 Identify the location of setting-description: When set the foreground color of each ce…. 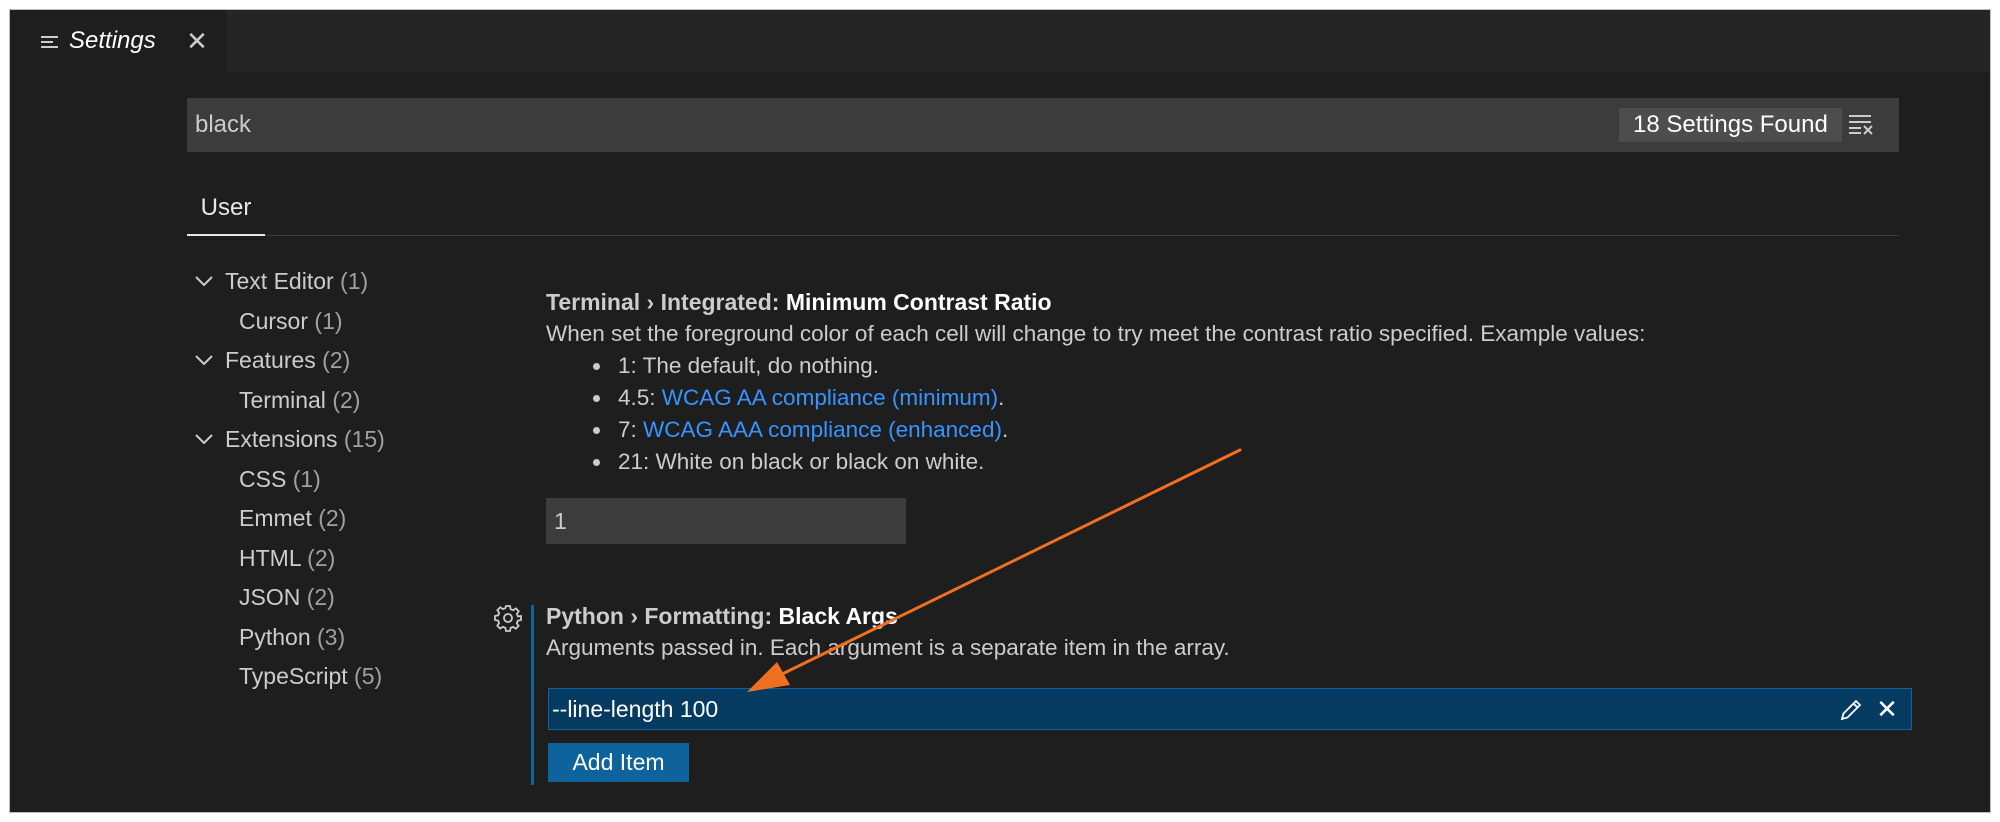
(1096, 333).